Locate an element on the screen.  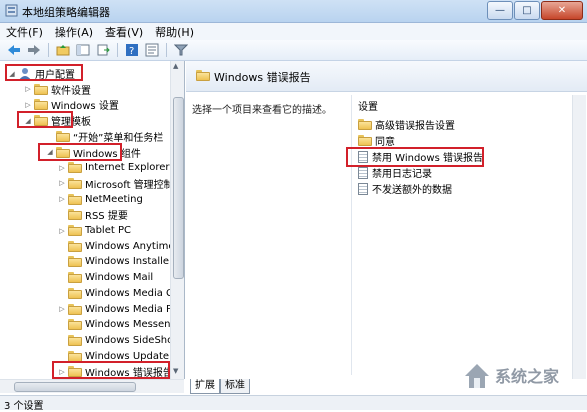
tree-item: Windows Mail is located at coordinates (105, 277).